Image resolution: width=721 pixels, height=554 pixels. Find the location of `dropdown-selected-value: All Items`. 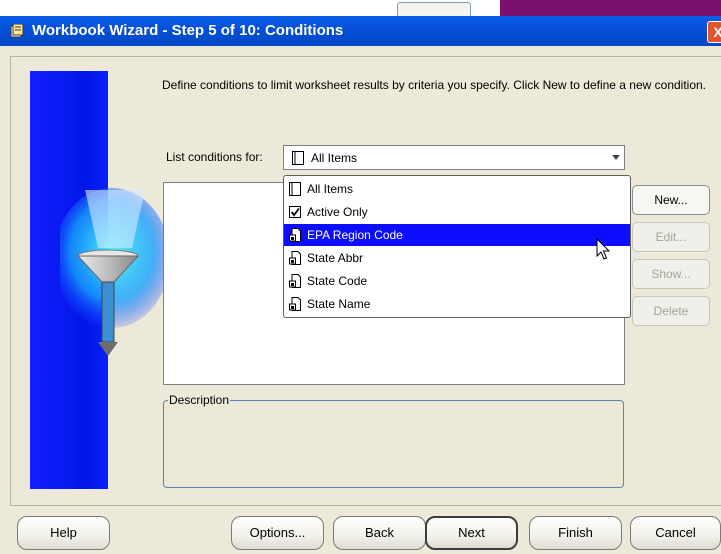

dropdown-selected-value: All Items is located at coordinates (334, 158).